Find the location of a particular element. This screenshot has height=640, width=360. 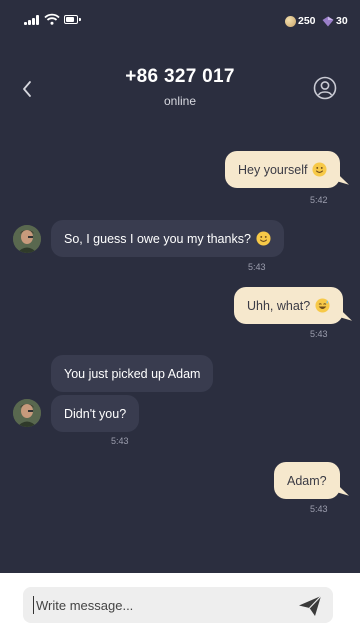

battery-icon is located at coordinates (72, 19).